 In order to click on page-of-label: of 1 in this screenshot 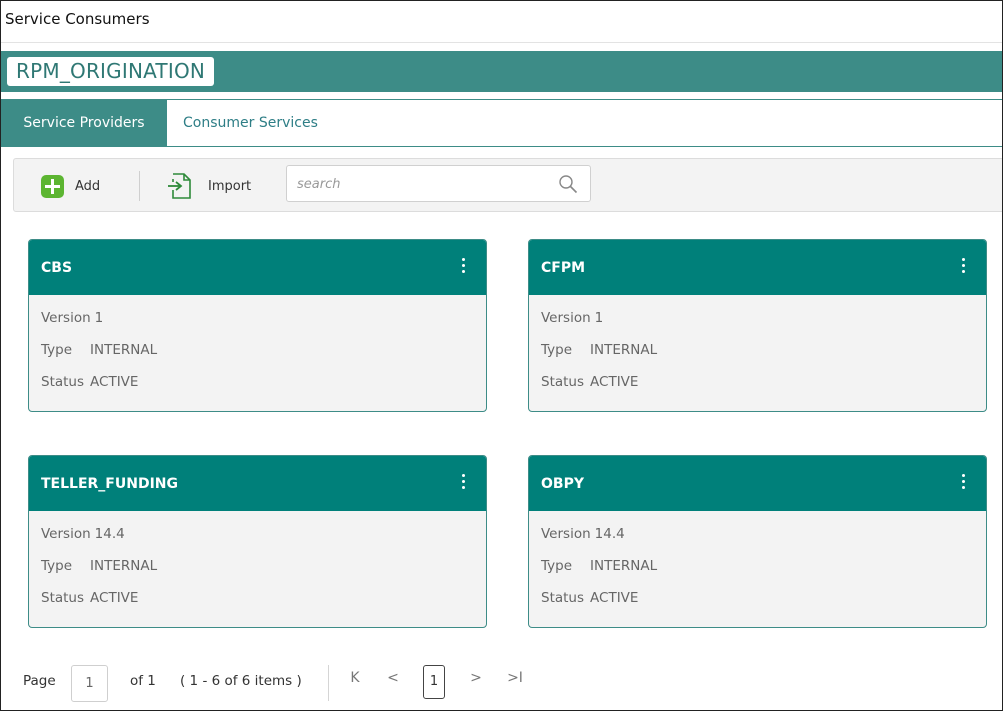, I will do `click(143, 681)`.